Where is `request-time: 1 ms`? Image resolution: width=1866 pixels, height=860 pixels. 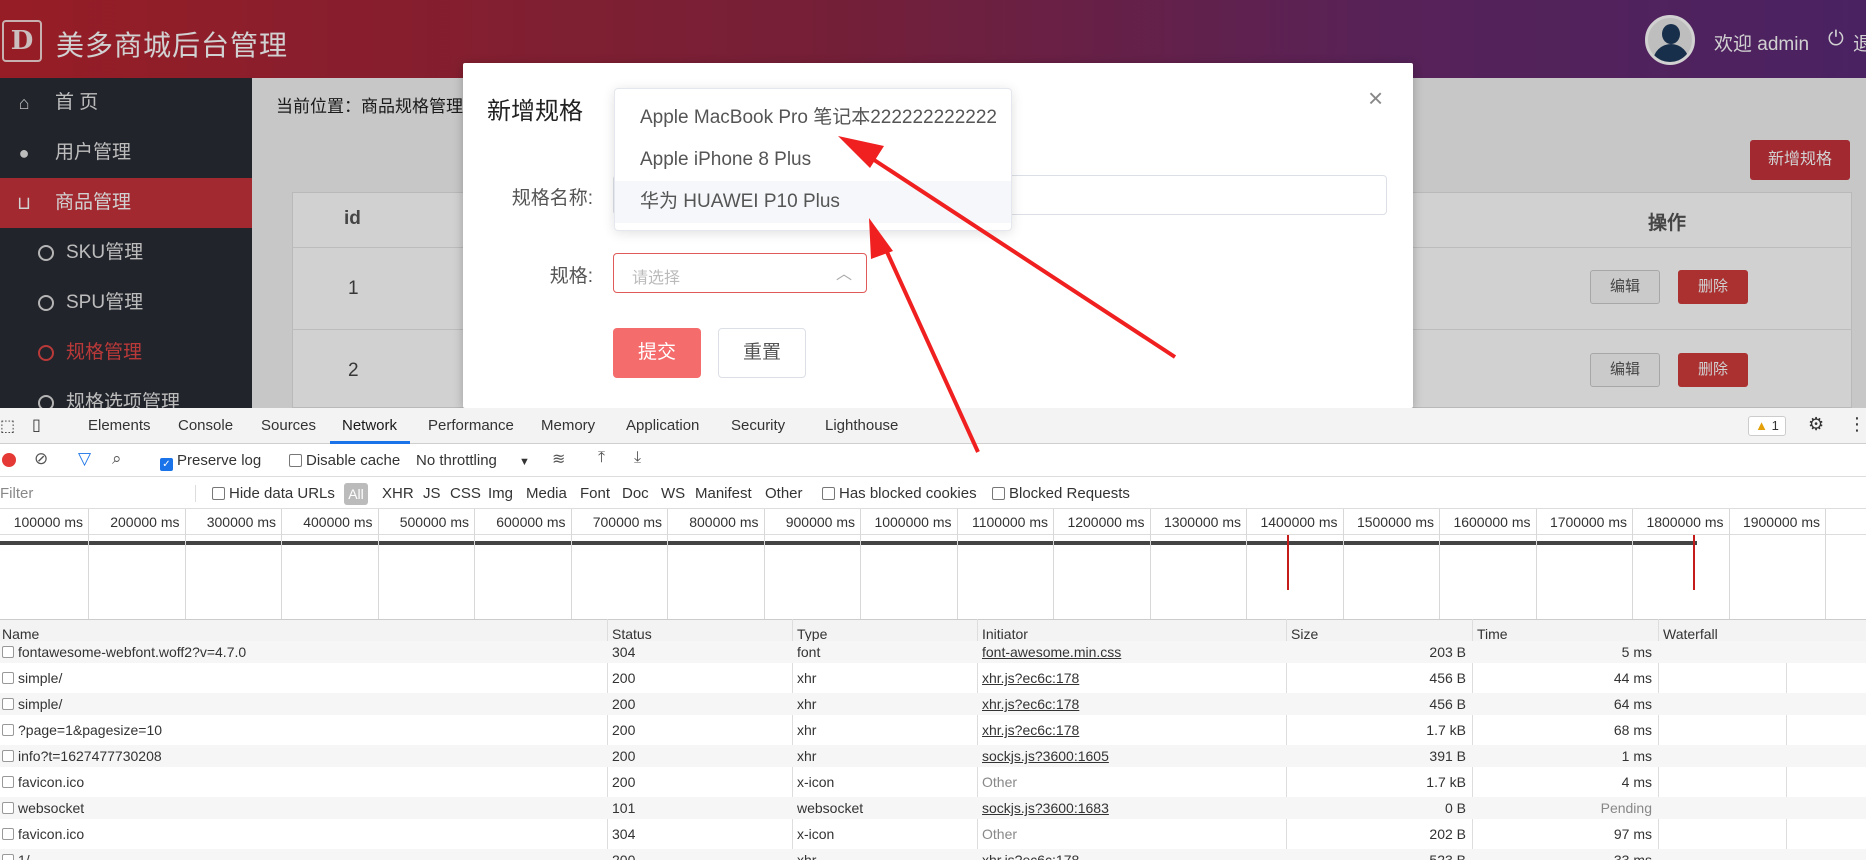
request-time: 1 ms is located at coordinates (1636, 756).